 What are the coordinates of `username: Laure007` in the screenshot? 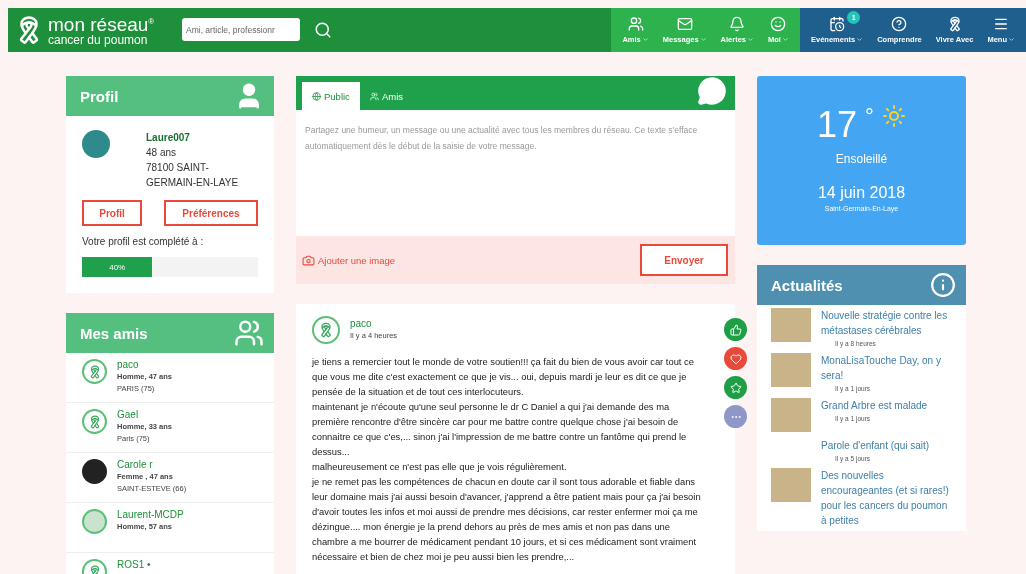 It's located at (168, 138).